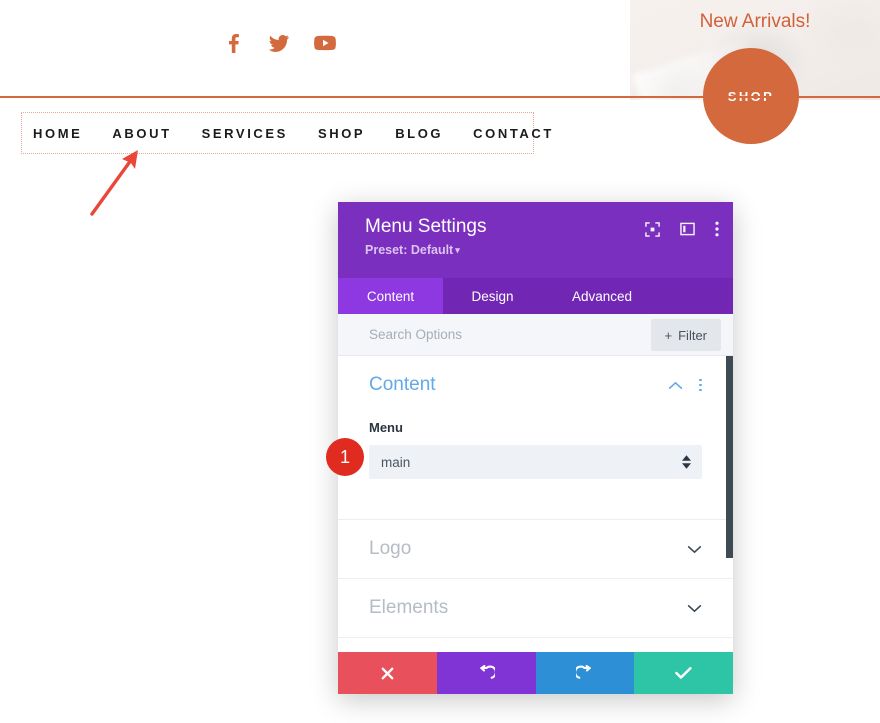  Describe the element at coordinates (602, 296) in the screenshot. I see `tab-advanced: Advanced` at that location.